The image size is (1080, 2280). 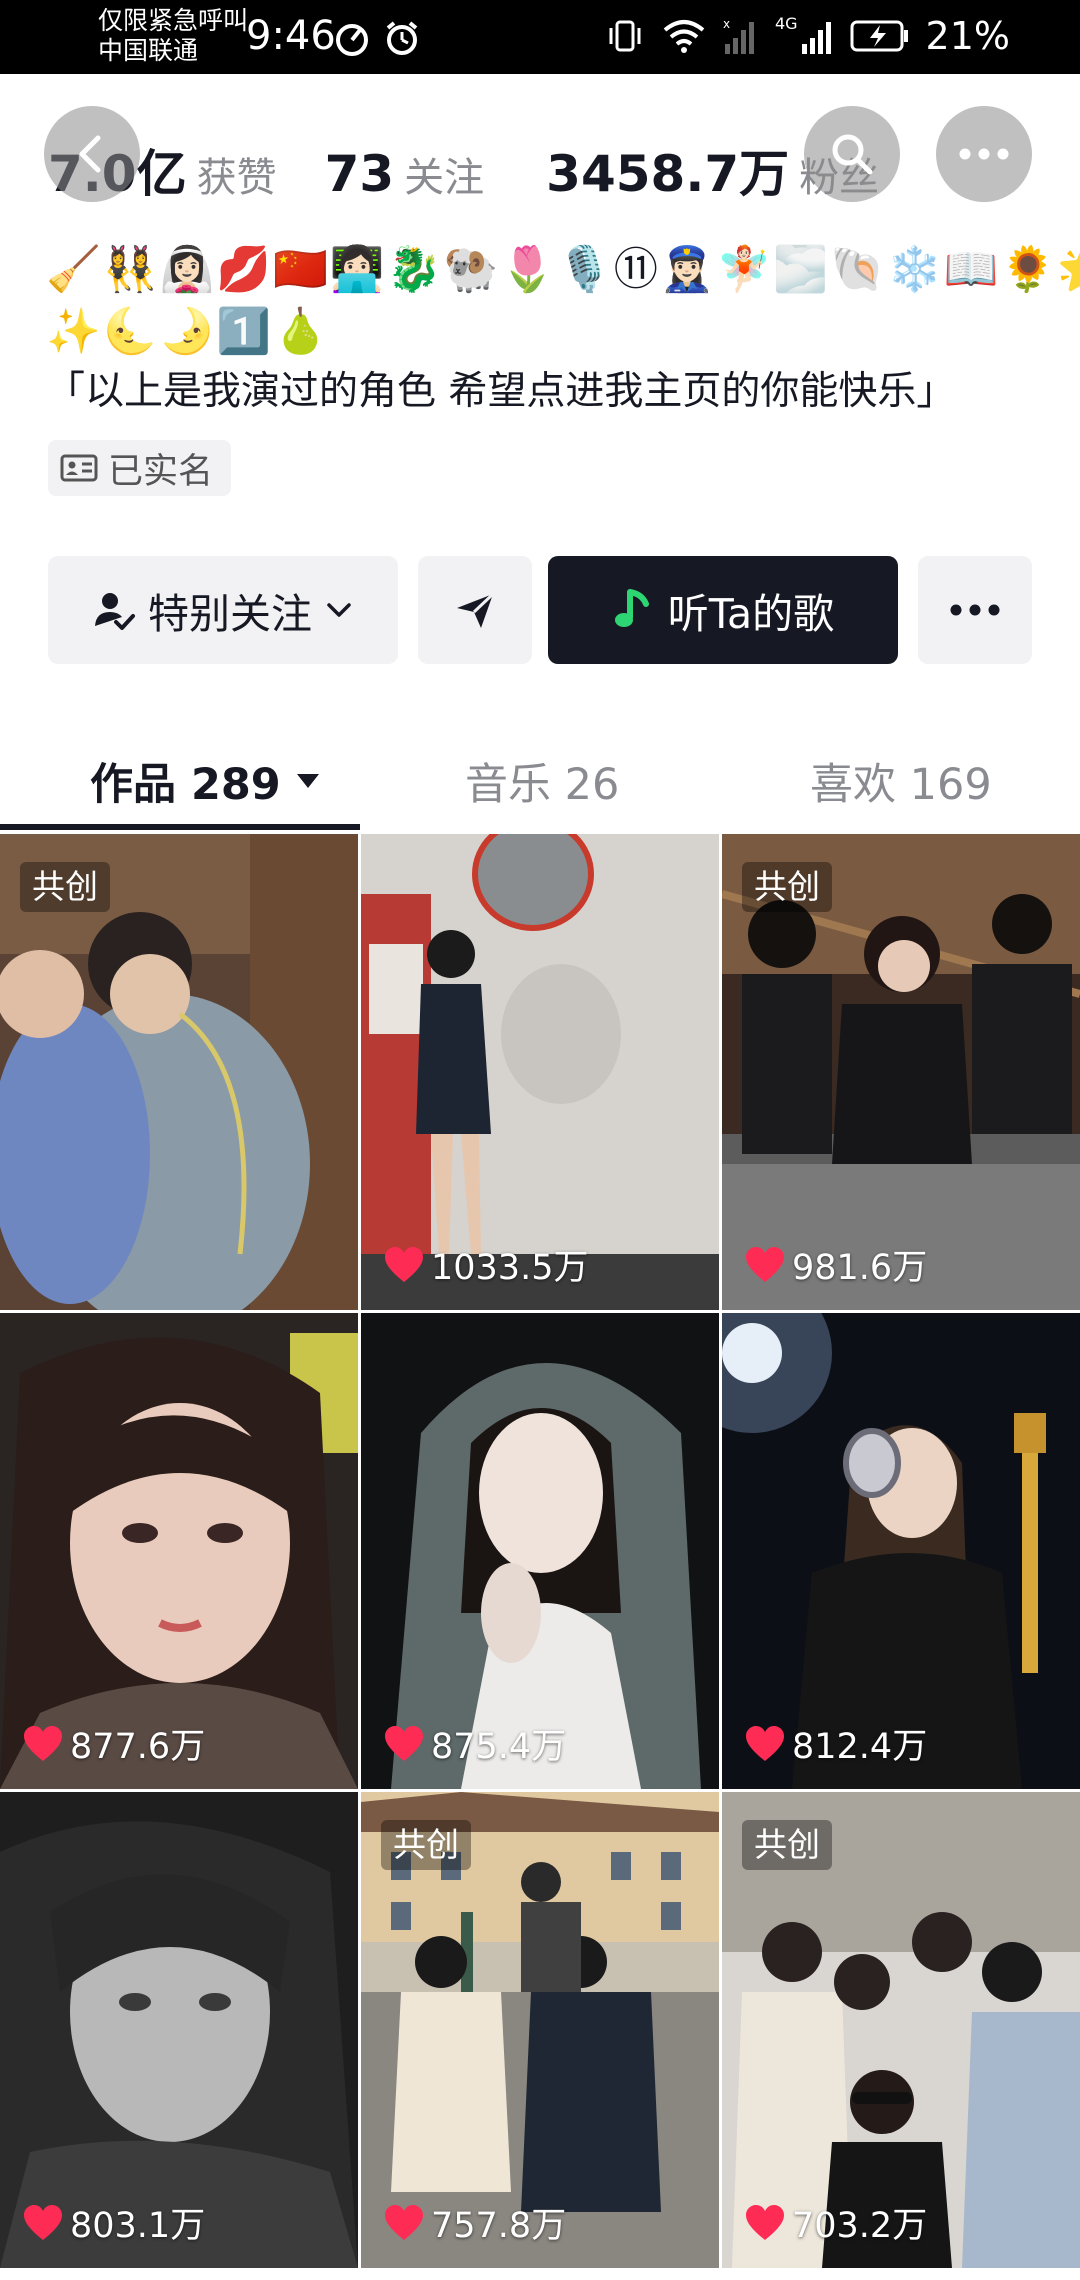 What do you see at coordinates (339, 610) in the screenshot?
I see `chevron-down-icon` at bounding box center [339, 610].